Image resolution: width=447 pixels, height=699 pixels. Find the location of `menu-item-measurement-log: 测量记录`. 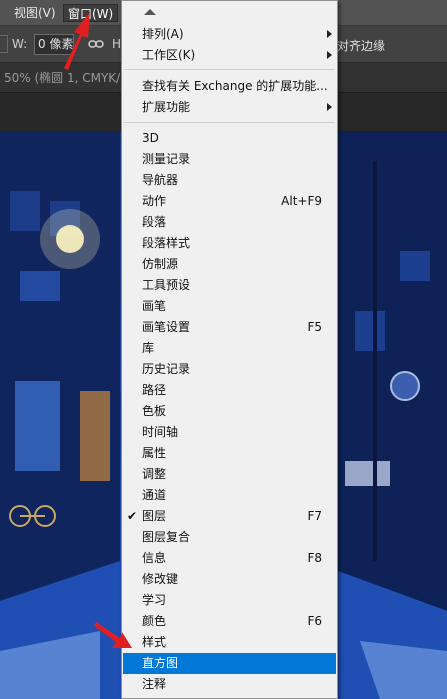

menu-item-measurement-log: 测量记录 is located at coordinates (229, 159).